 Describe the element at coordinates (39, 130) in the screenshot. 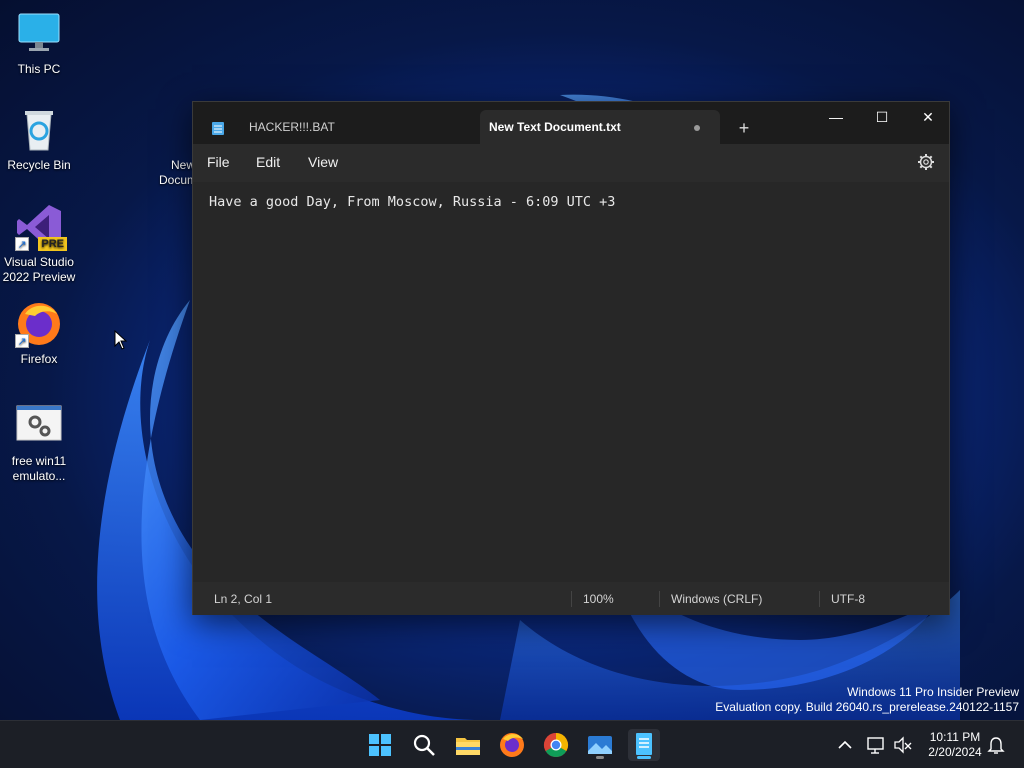

I see `recycle-bin-icon` at that location.